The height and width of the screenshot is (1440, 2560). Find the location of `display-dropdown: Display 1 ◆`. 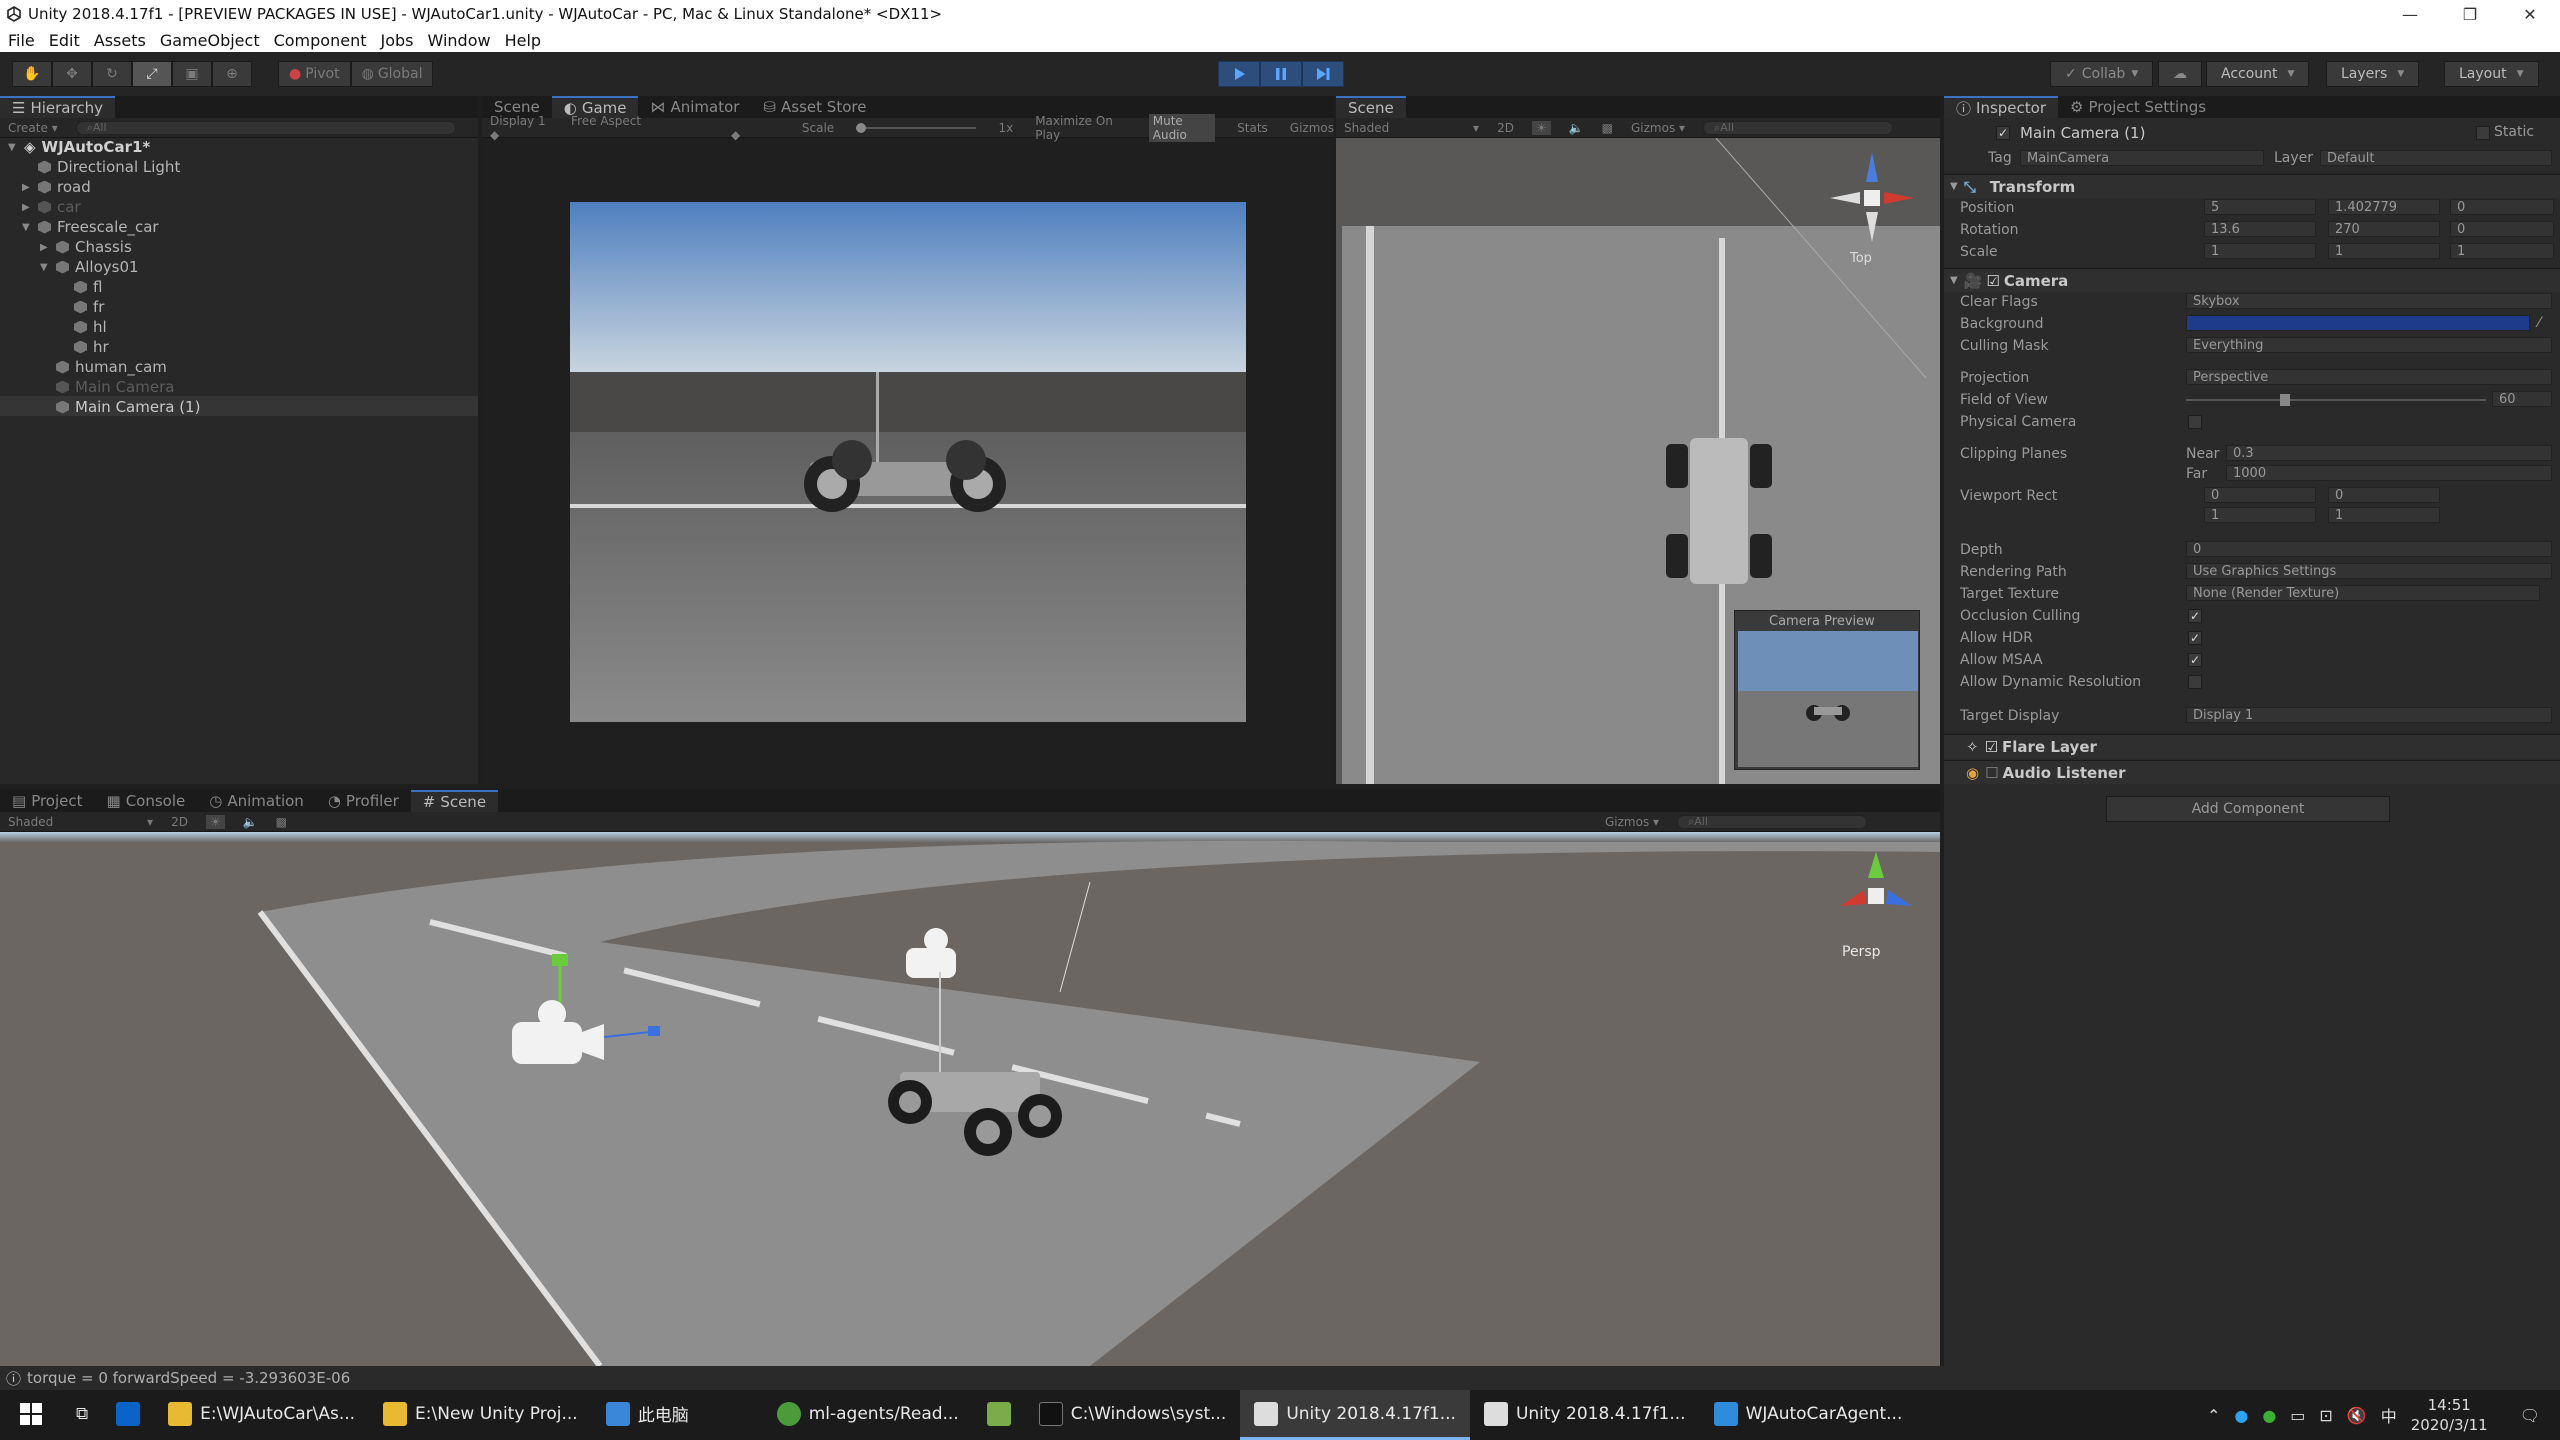

display-dropdown: Display 1 ◆ is located at coordinates (519, 128).